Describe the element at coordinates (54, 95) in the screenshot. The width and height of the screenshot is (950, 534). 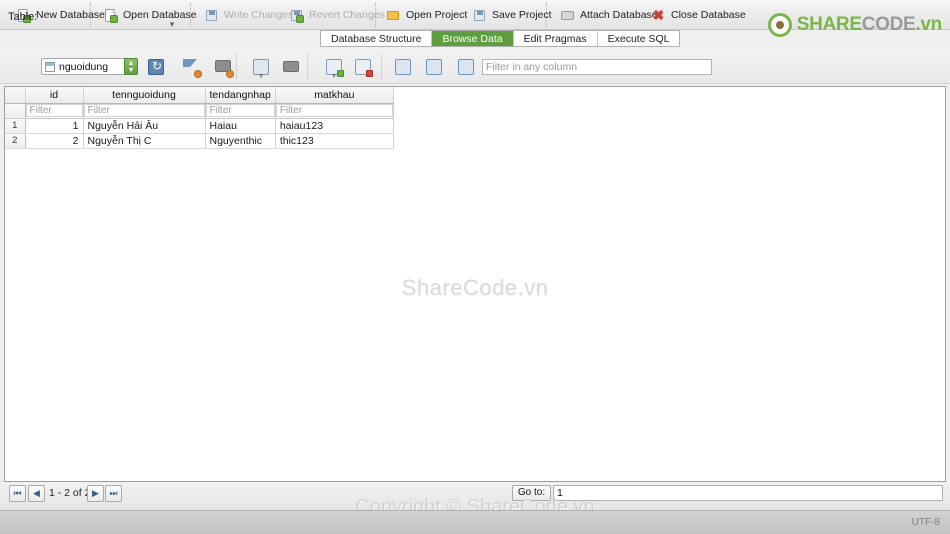
I see `column-header-id: id` at that location.